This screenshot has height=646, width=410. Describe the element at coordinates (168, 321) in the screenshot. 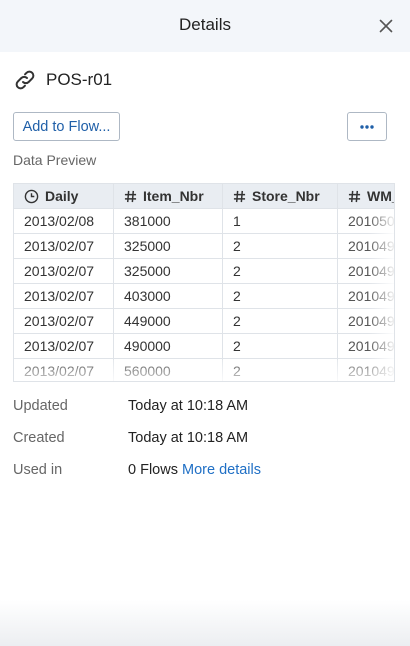

I see `cell-item-nbr: 449000` at that location.